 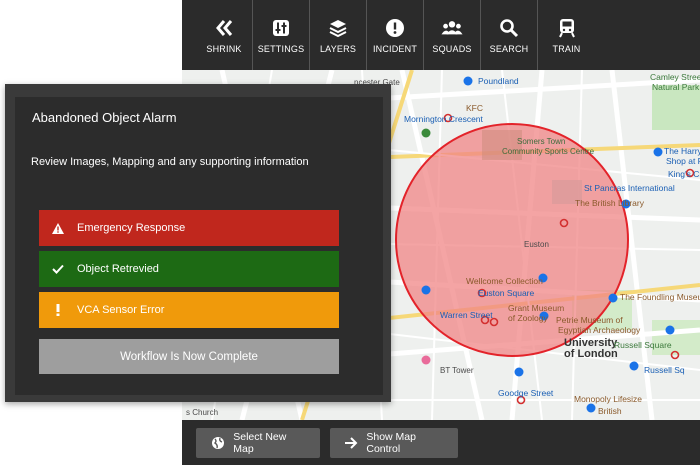 I want to click on map-label-of-zoology: of Zoology, so click(x=528, y=318).